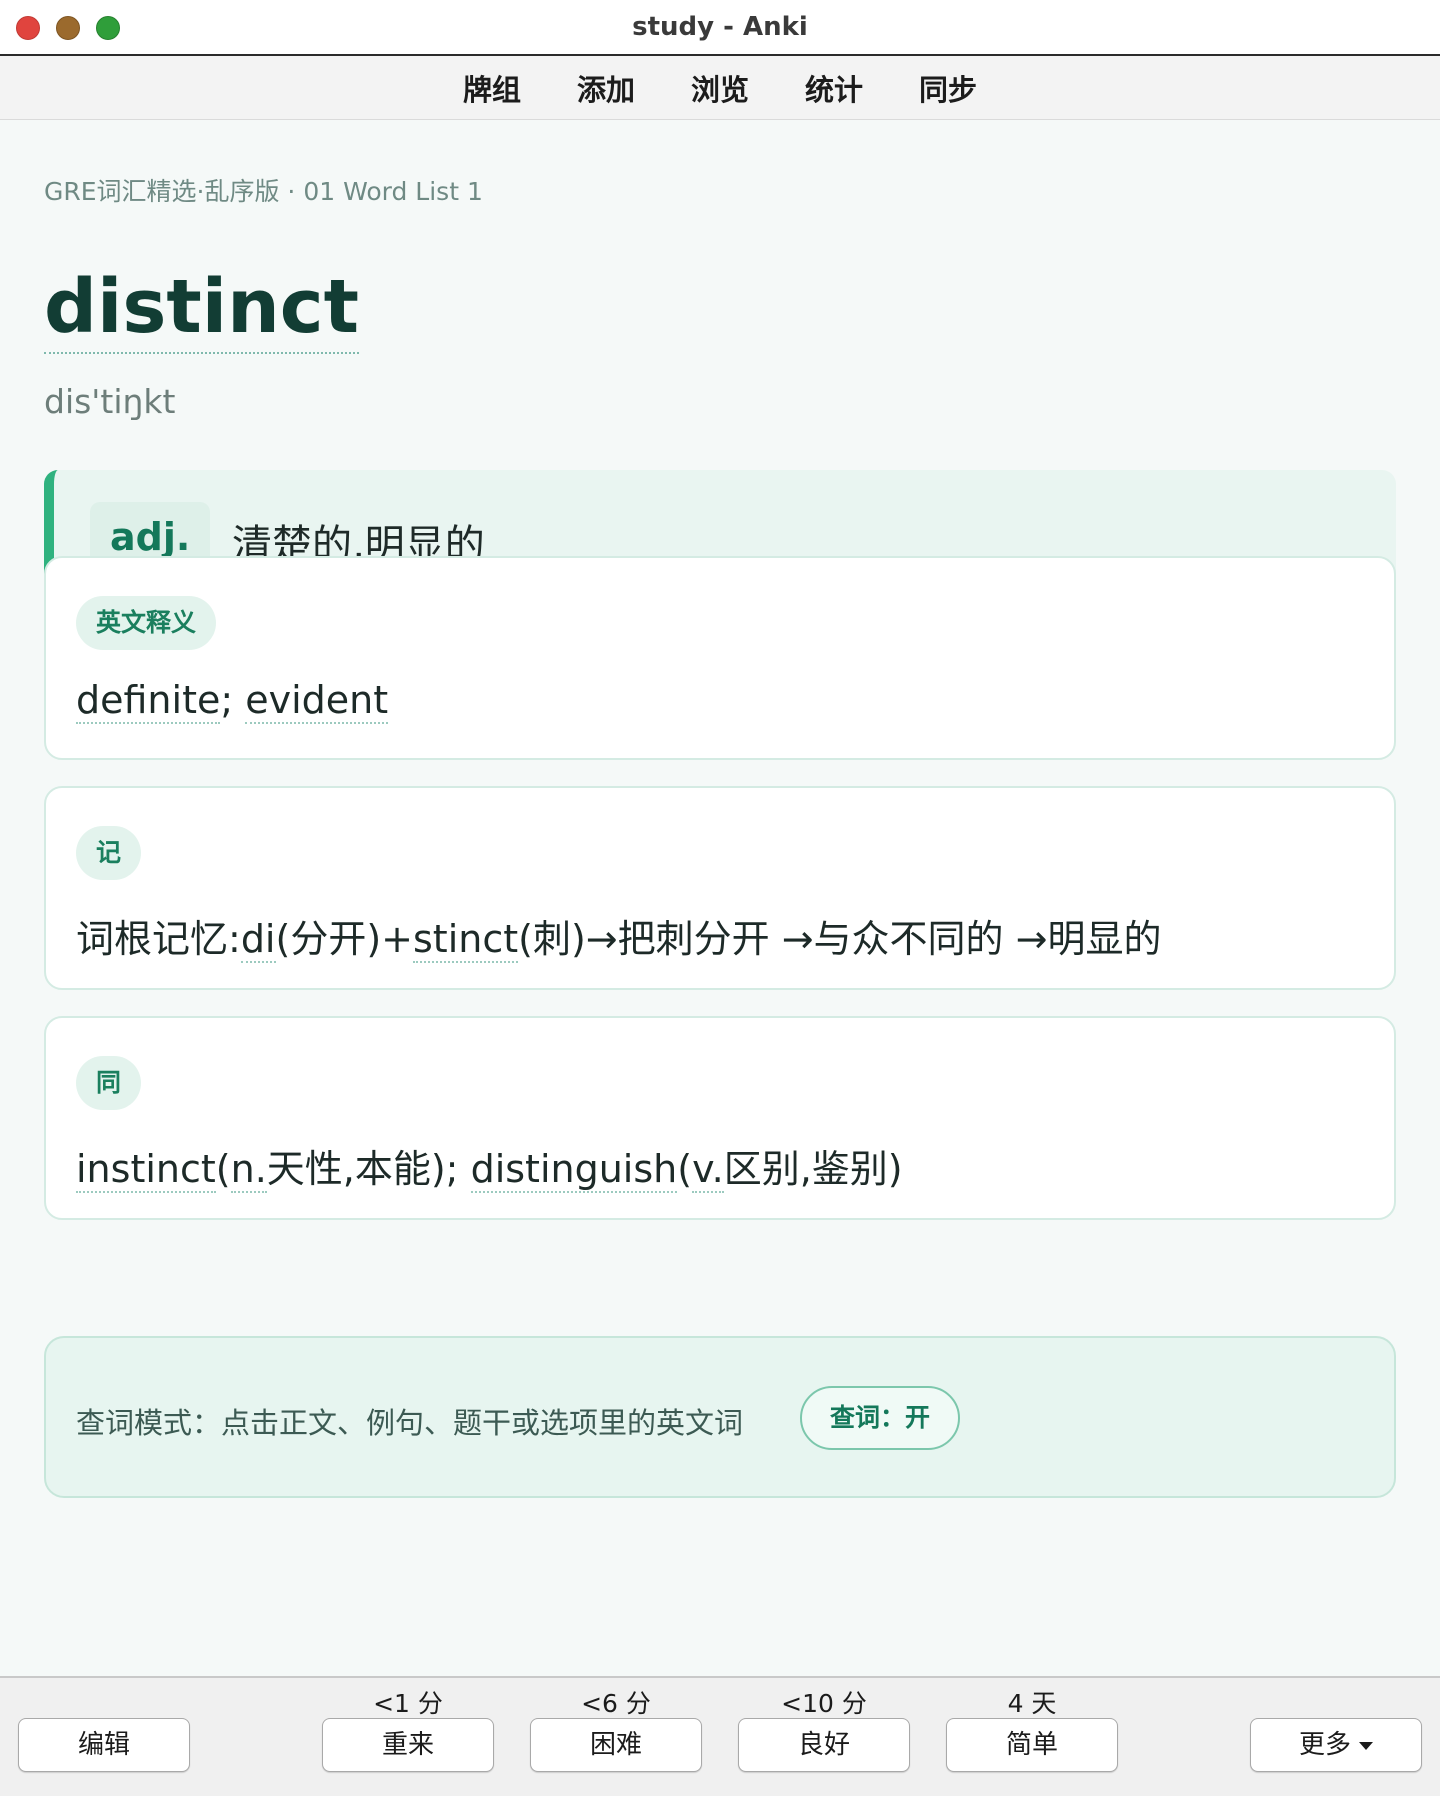 The image size is (1440, 1796). Describe the element at coordinates (344, 939) in the screenshot. I see `body-text: (分开)+` at that location.